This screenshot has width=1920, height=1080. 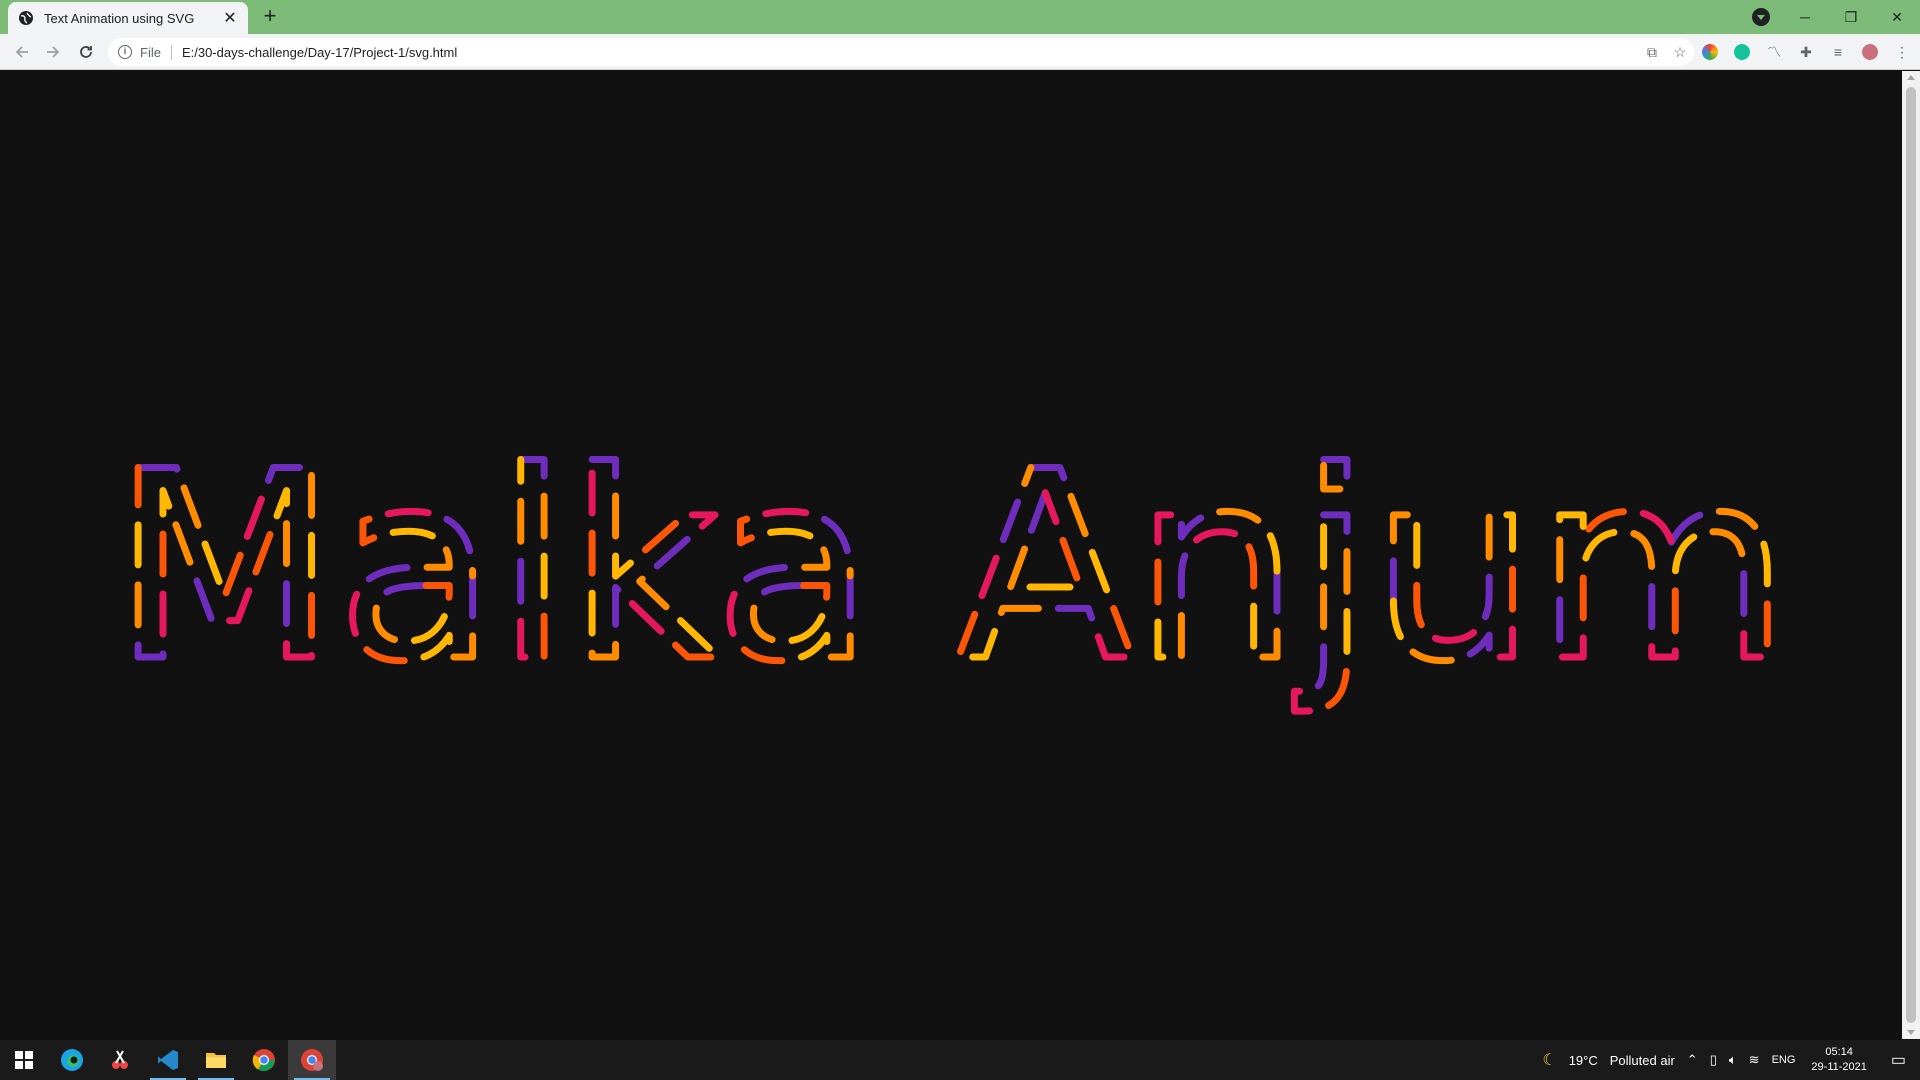 What do you see at coordinates (1652, 52) in the screenshot?
I see `translate-icon: ⧉` at bounding box center [1652, 52].